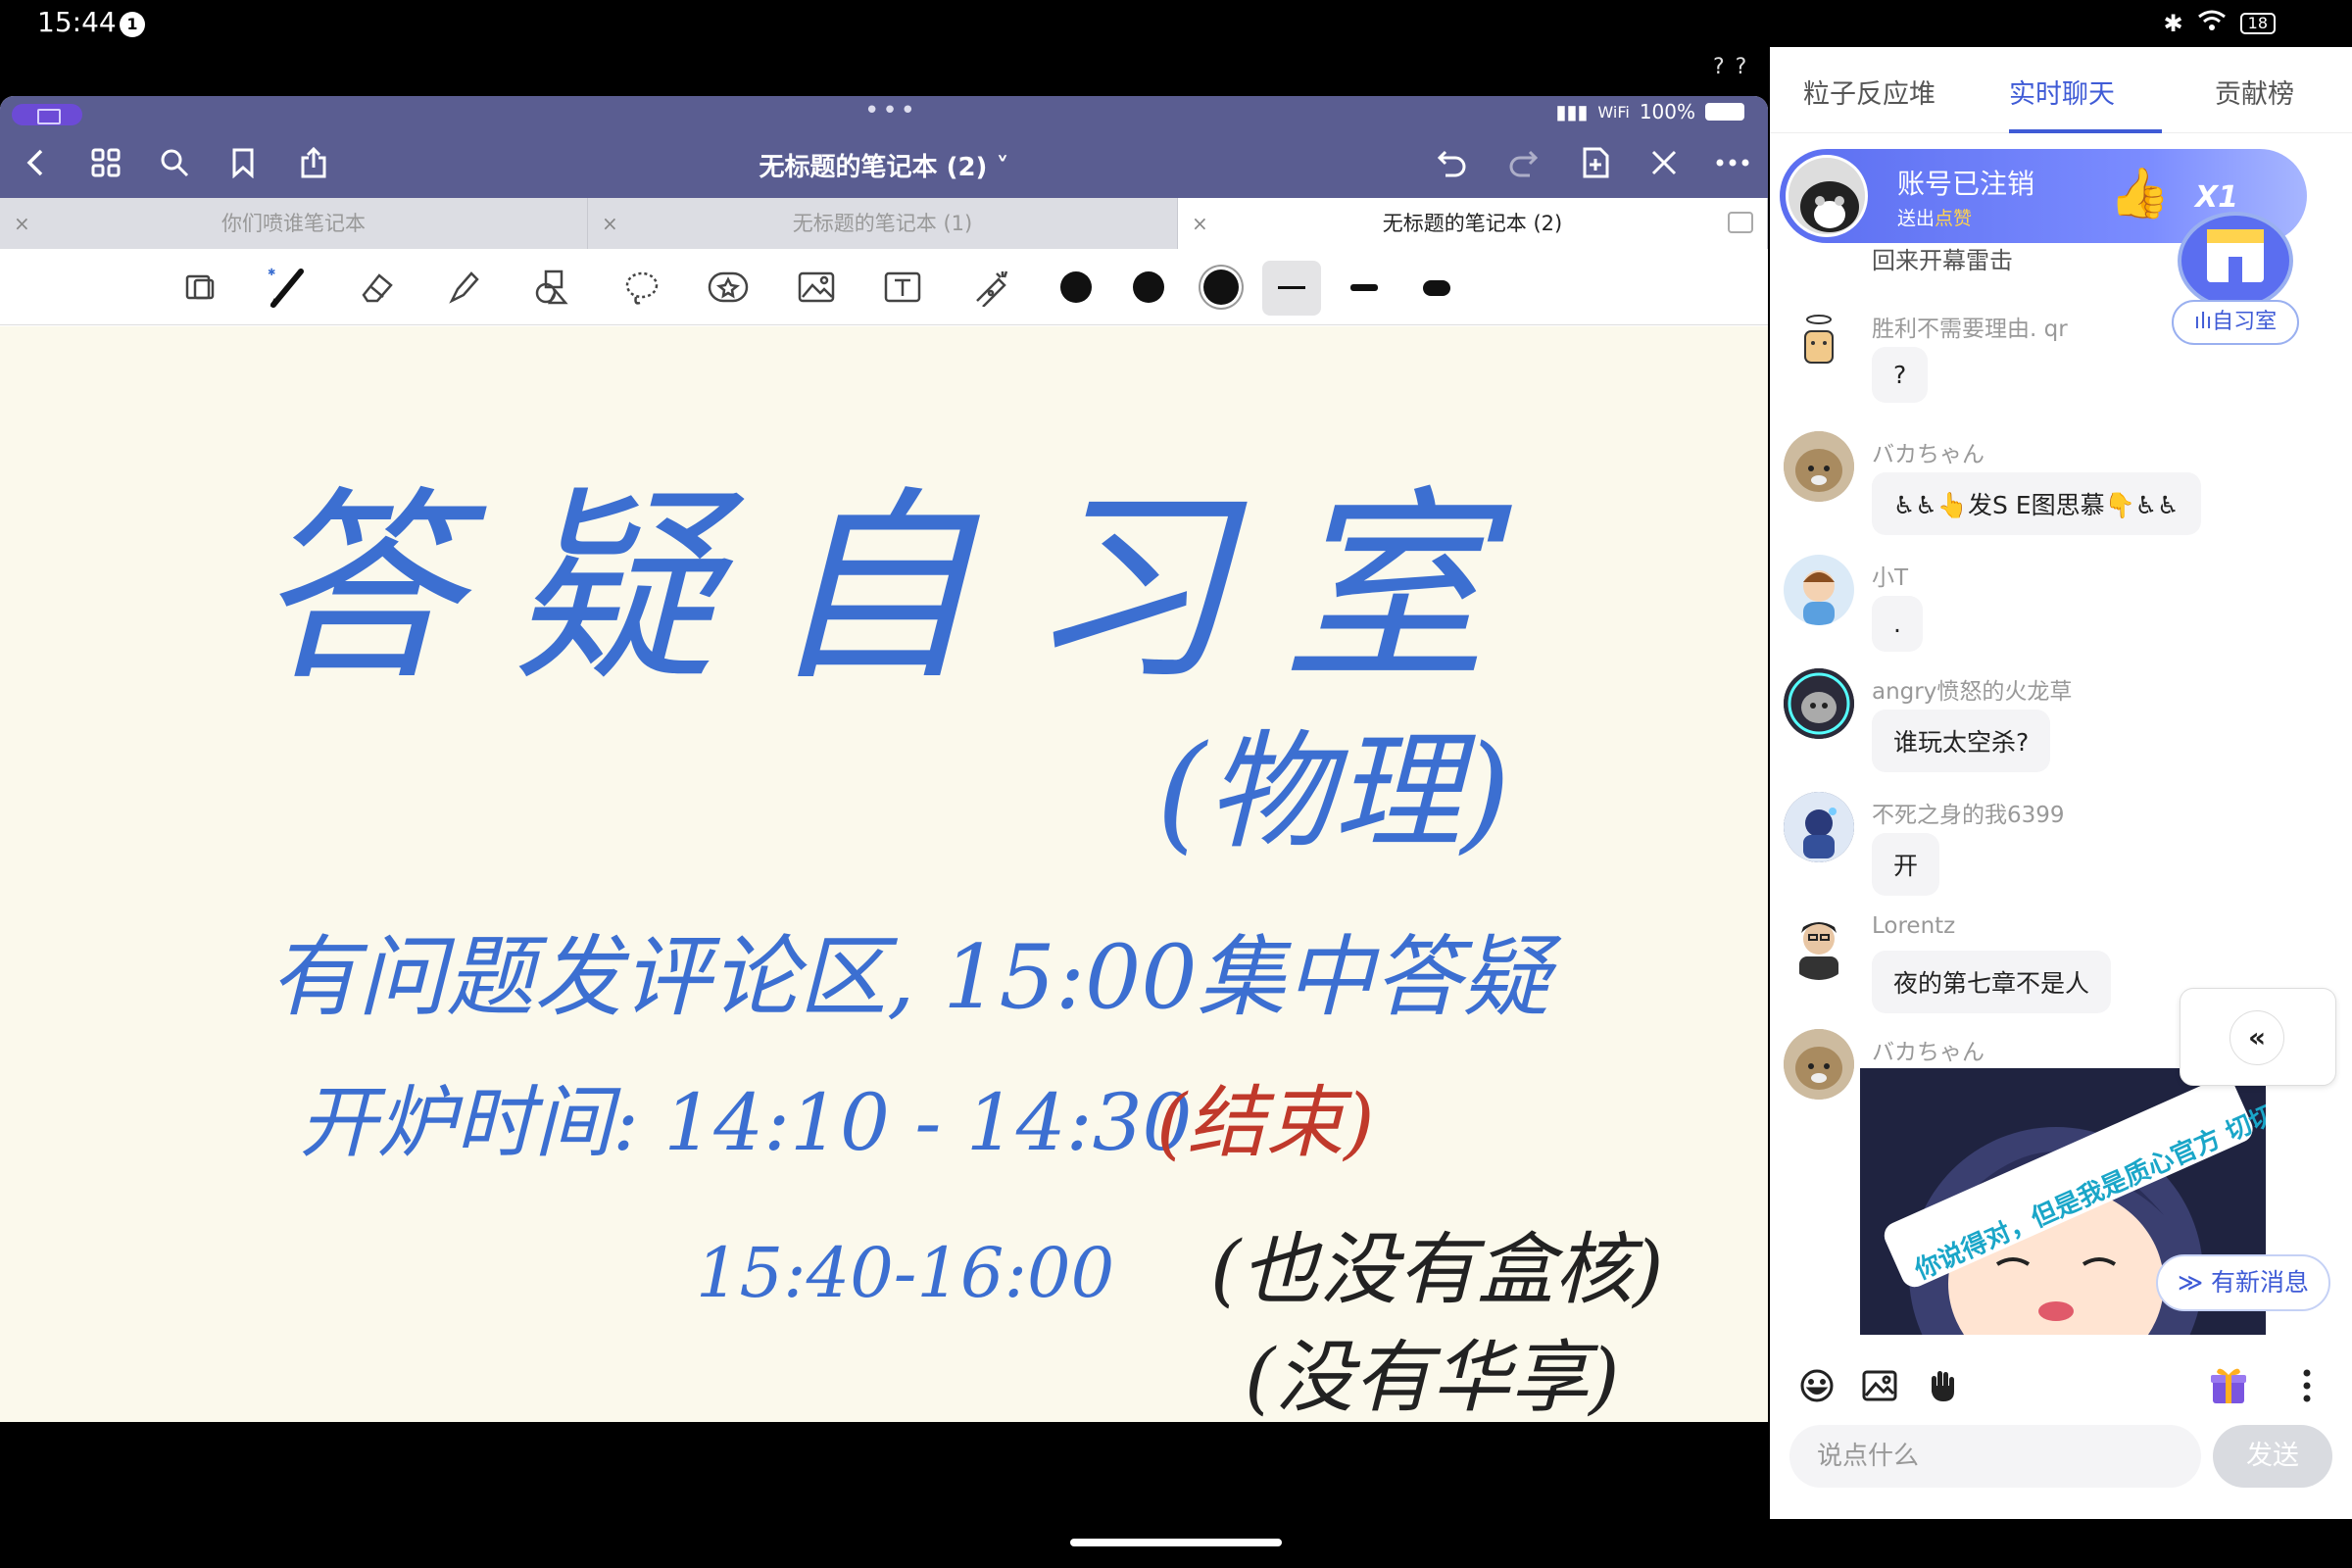  I want to click on undo-icon, so click(1452, 162).